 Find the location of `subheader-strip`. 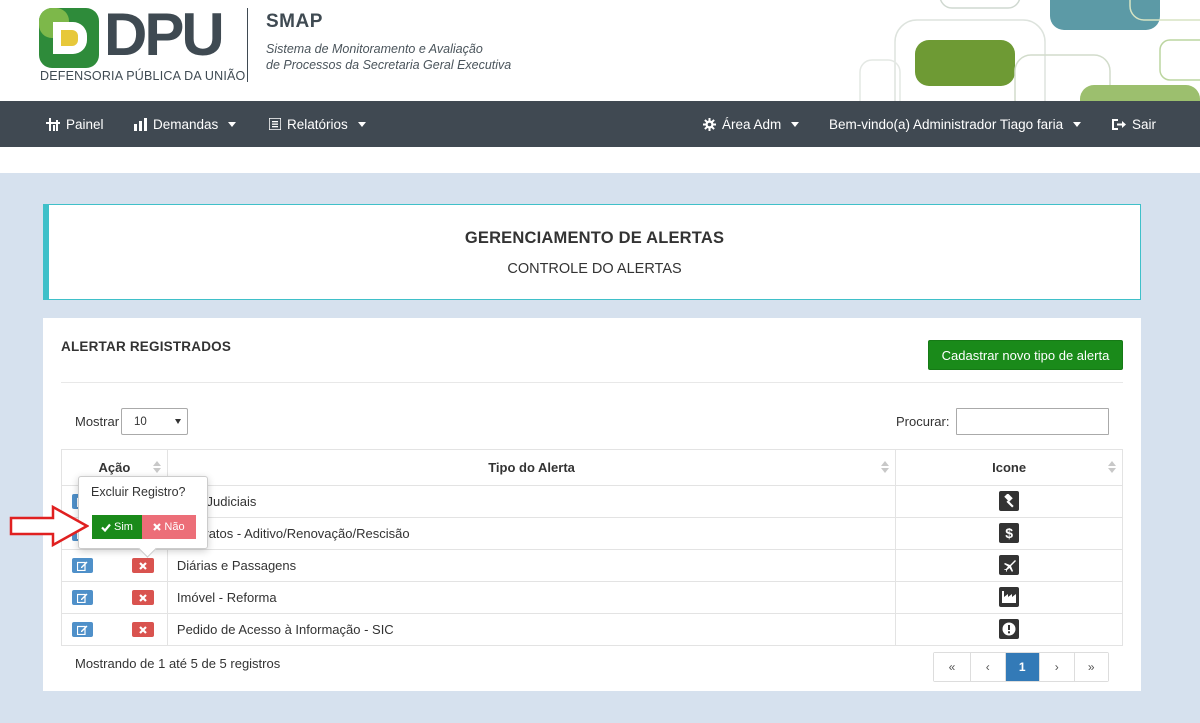

subheader-strip is located at coordinates (600, 160).